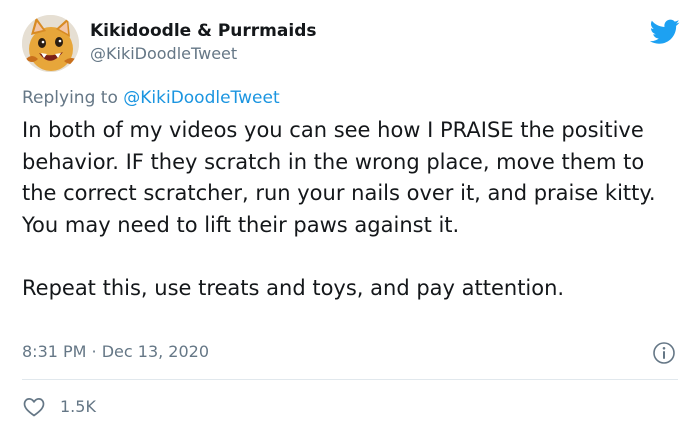  What do you see at coordinates (34, 407) in the screenshot?
I see `heart-icon` at bounding box center [34, 407].